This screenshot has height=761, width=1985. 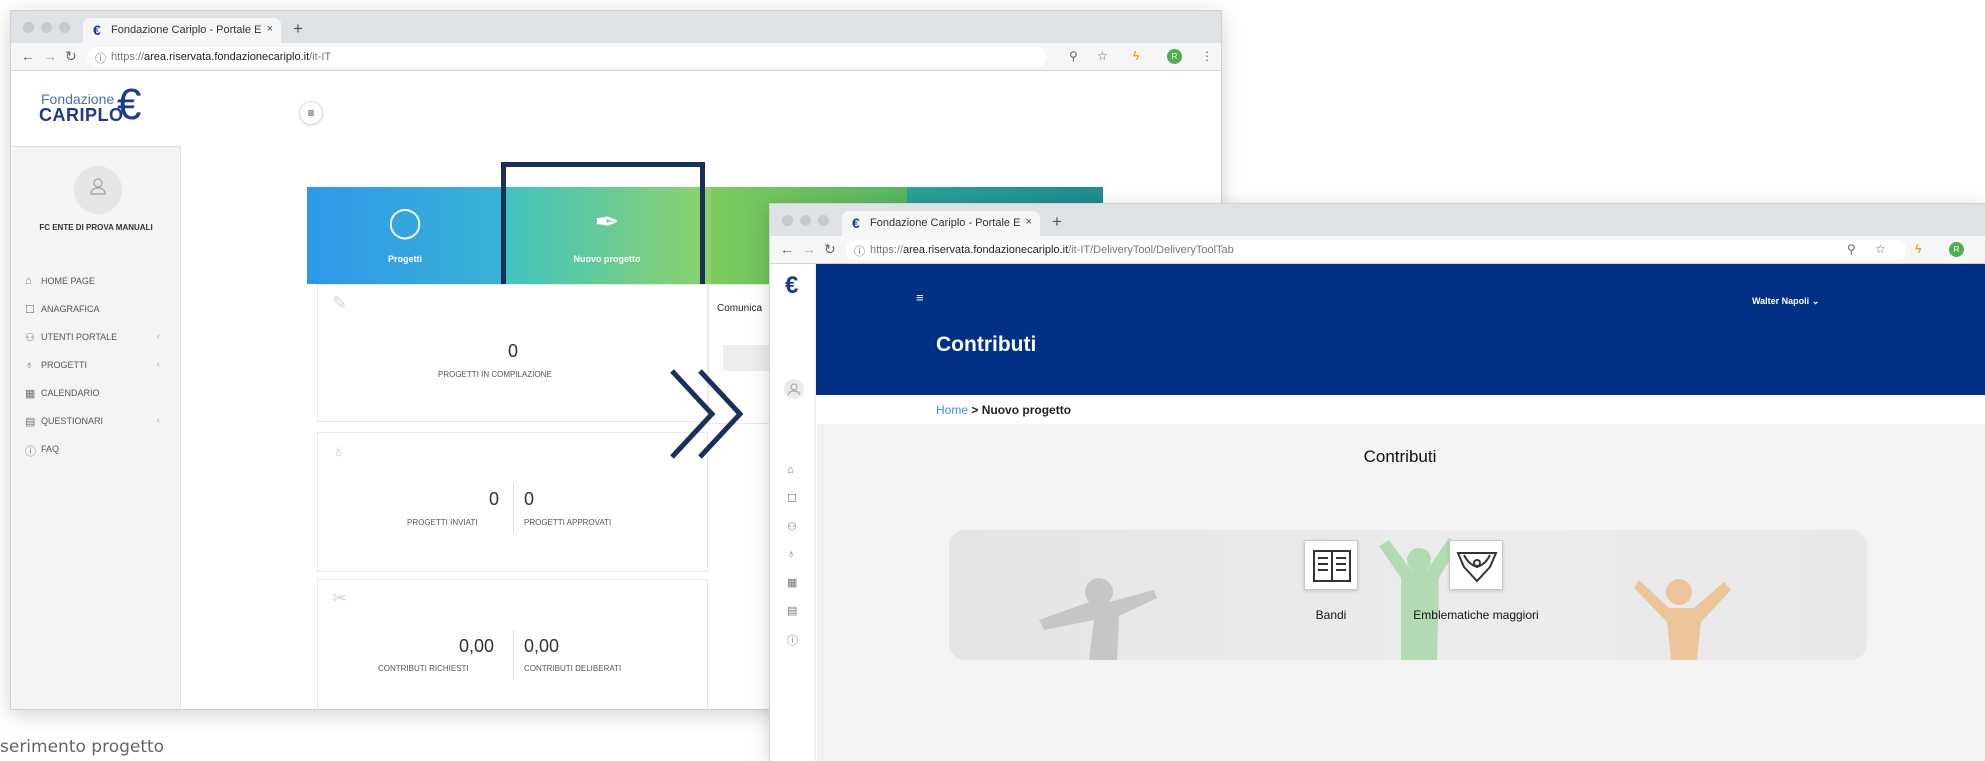 I want to click on bandi-label: Bandi, so click(x=1331, y=615).